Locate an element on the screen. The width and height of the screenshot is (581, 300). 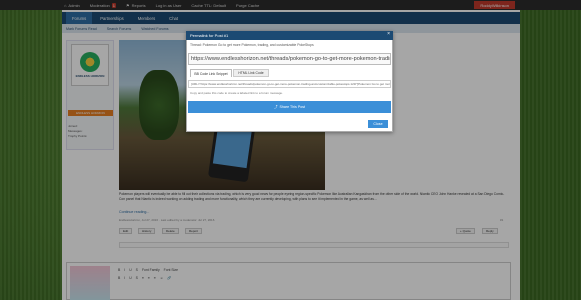
share-icon: ⤴ is located at coordinates (275, 106).